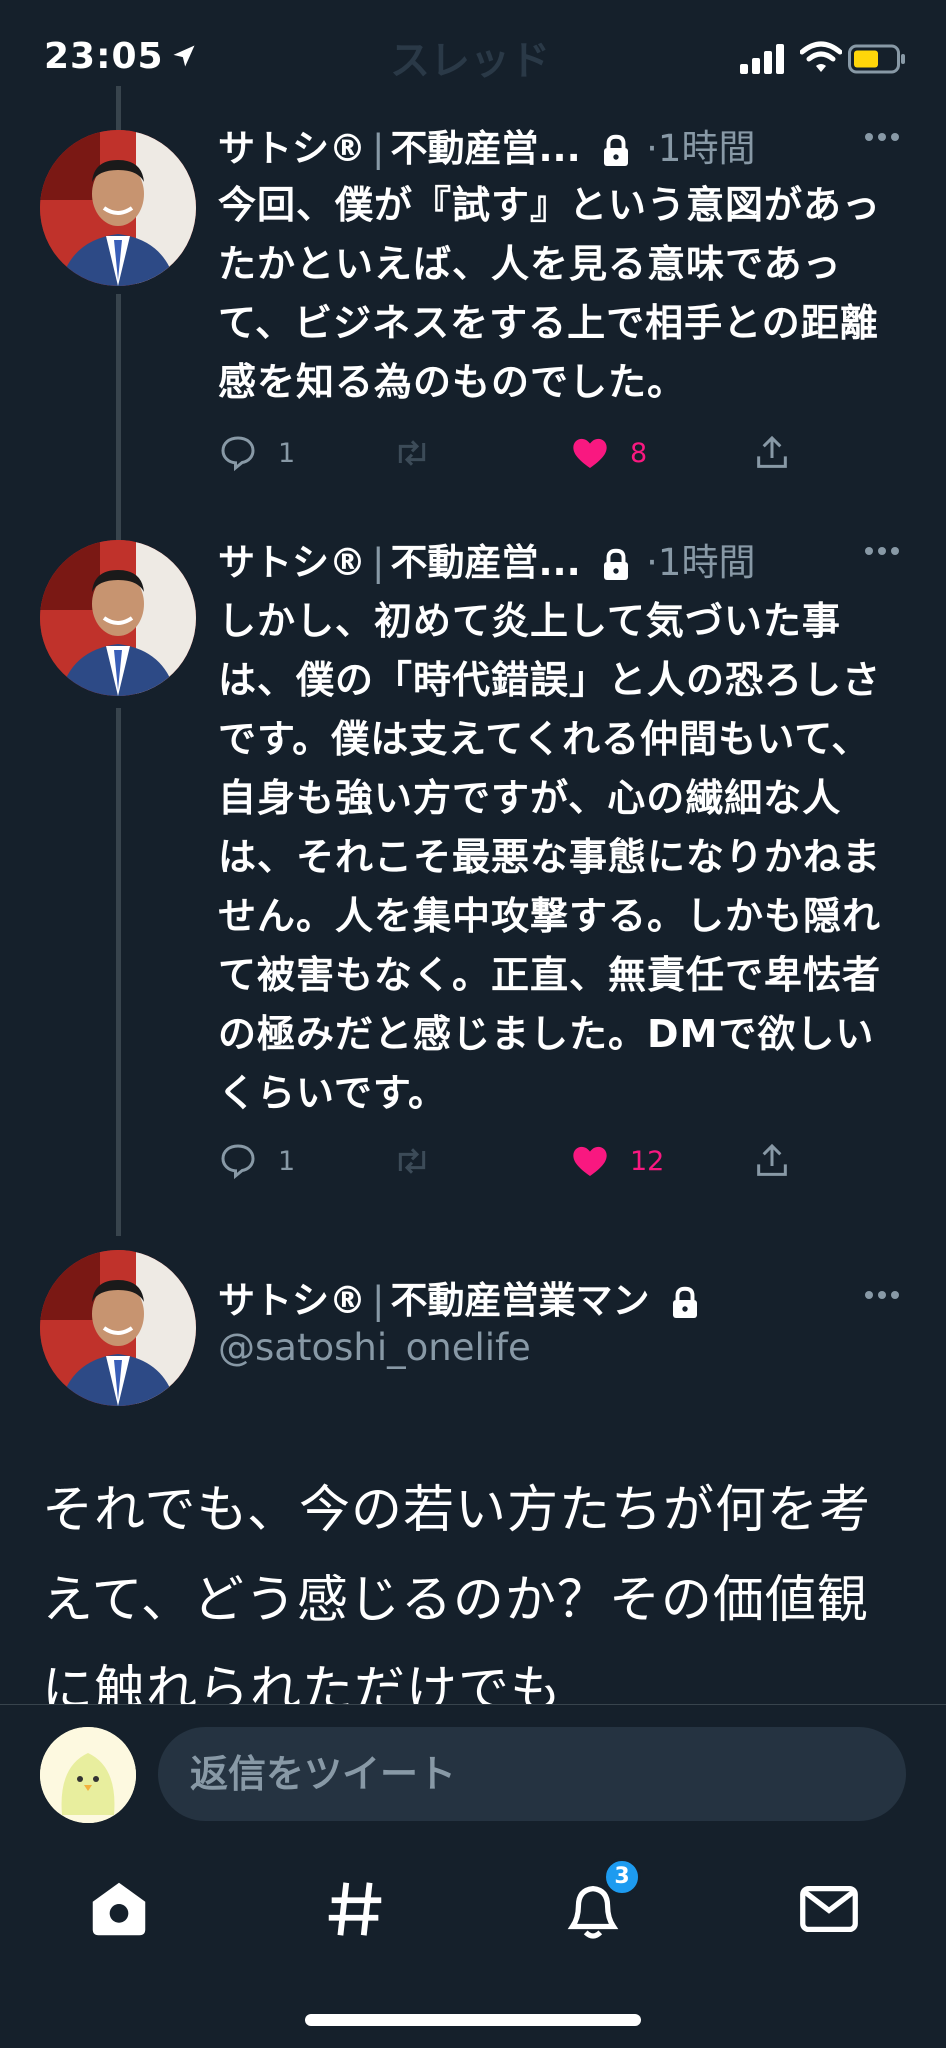 This screenshot has width=946, height=2048. Describe the element at coordinates (608, 453) in the screenshot. I see `like-button: 8` at that location.